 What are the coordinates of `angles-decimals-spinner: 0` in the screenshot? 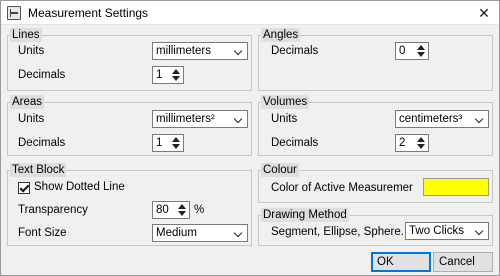 It's located at (412, 51).